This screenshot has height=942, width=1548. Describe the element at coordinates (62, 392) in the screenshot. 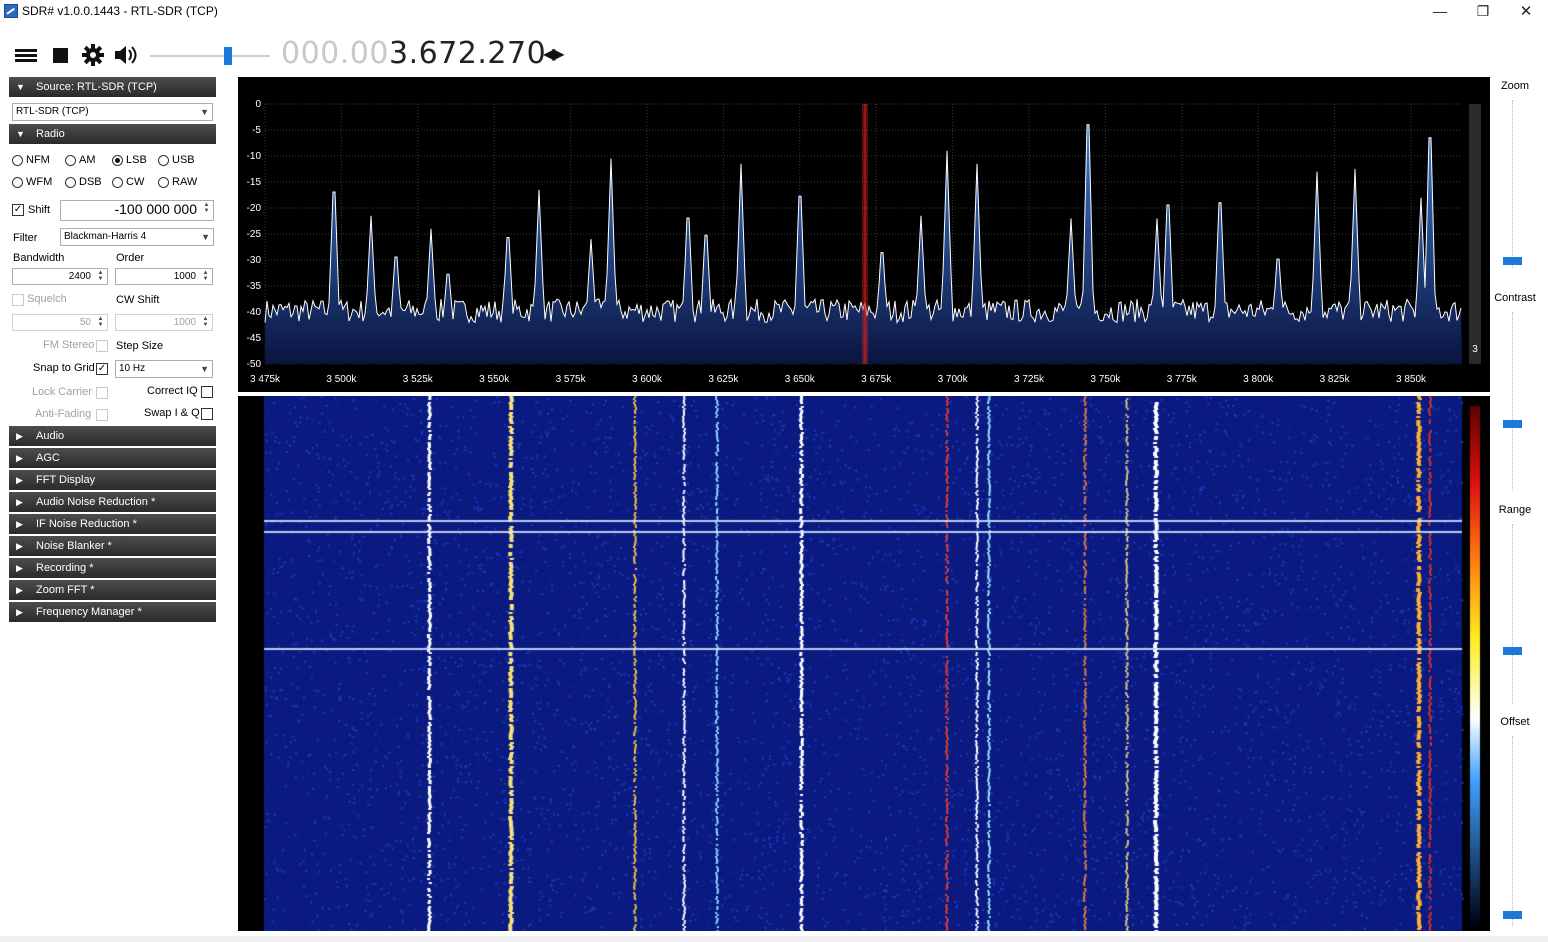

I see `lock-carrier-label: Lock Carrier` at that location.